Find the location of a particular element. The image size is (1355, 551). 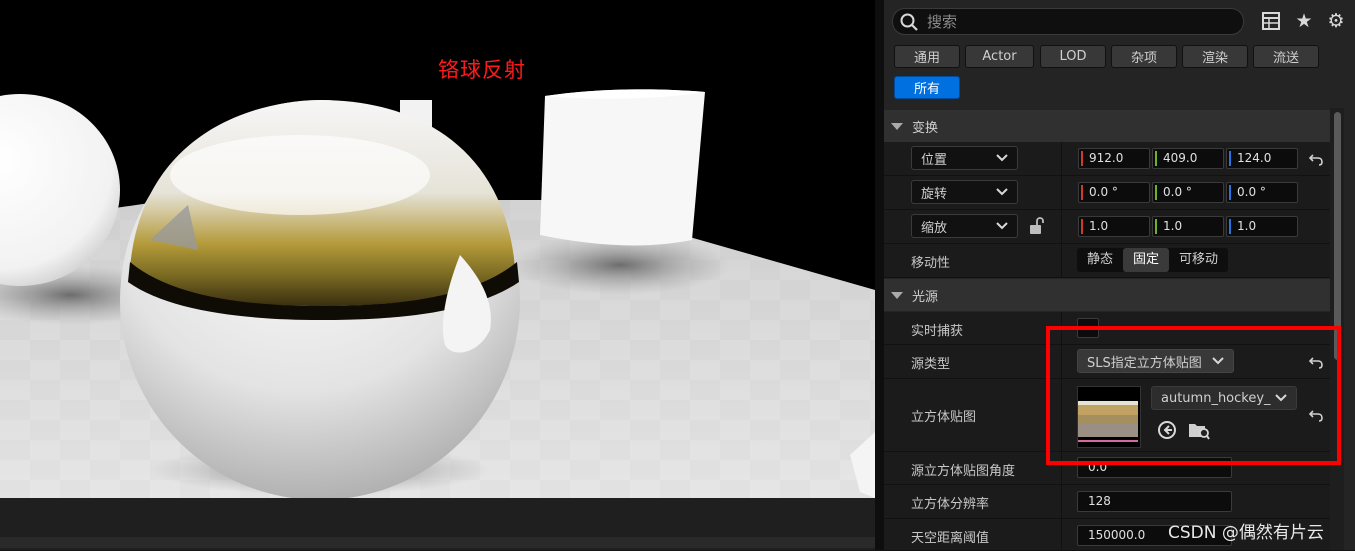

row-location: 位置 912.0 409.0 124.0 is located at coordinates (1107, 159).